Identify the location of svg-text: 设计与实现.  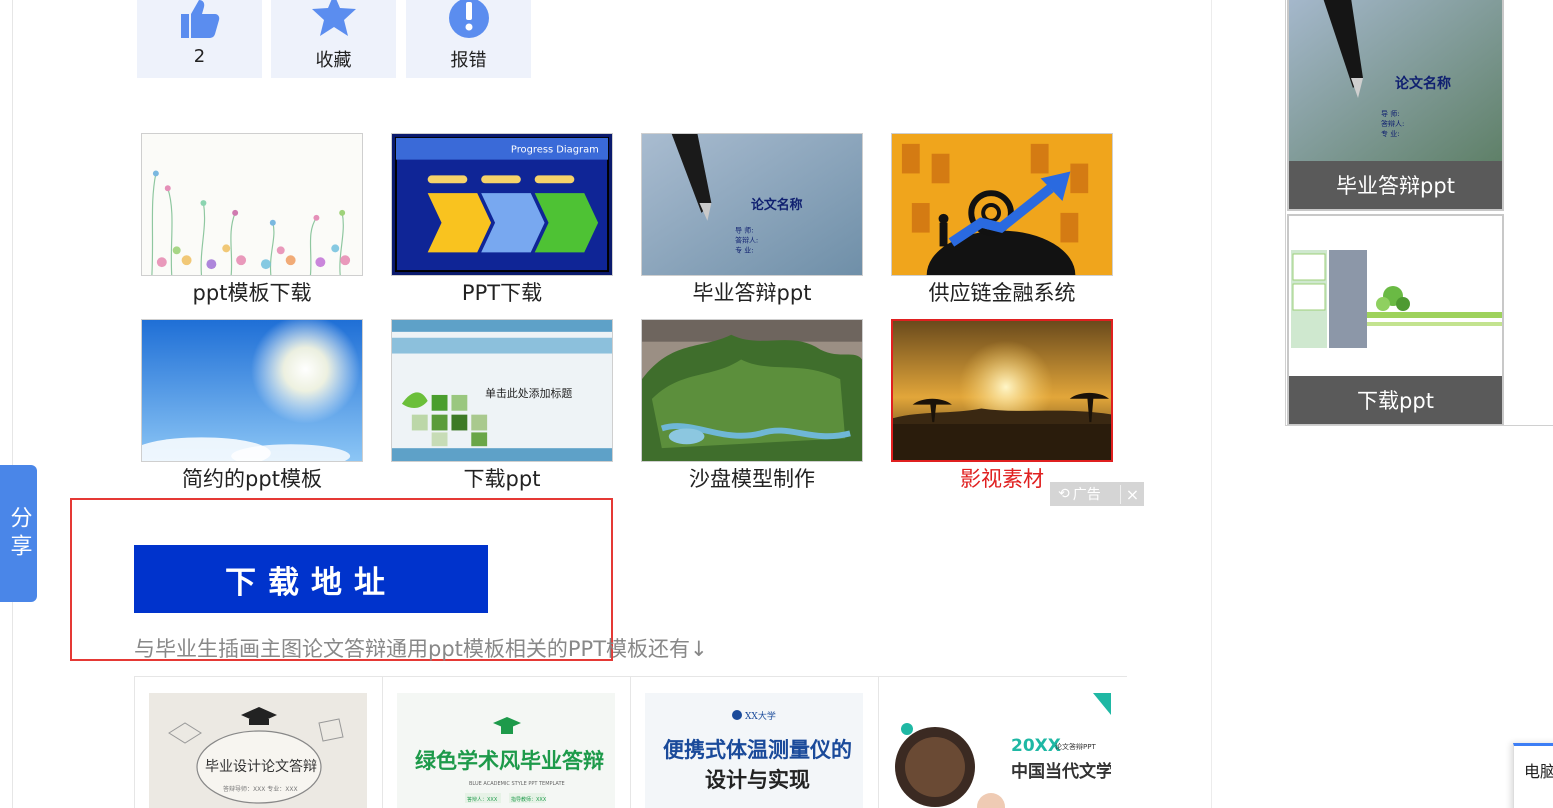
(757, 780).